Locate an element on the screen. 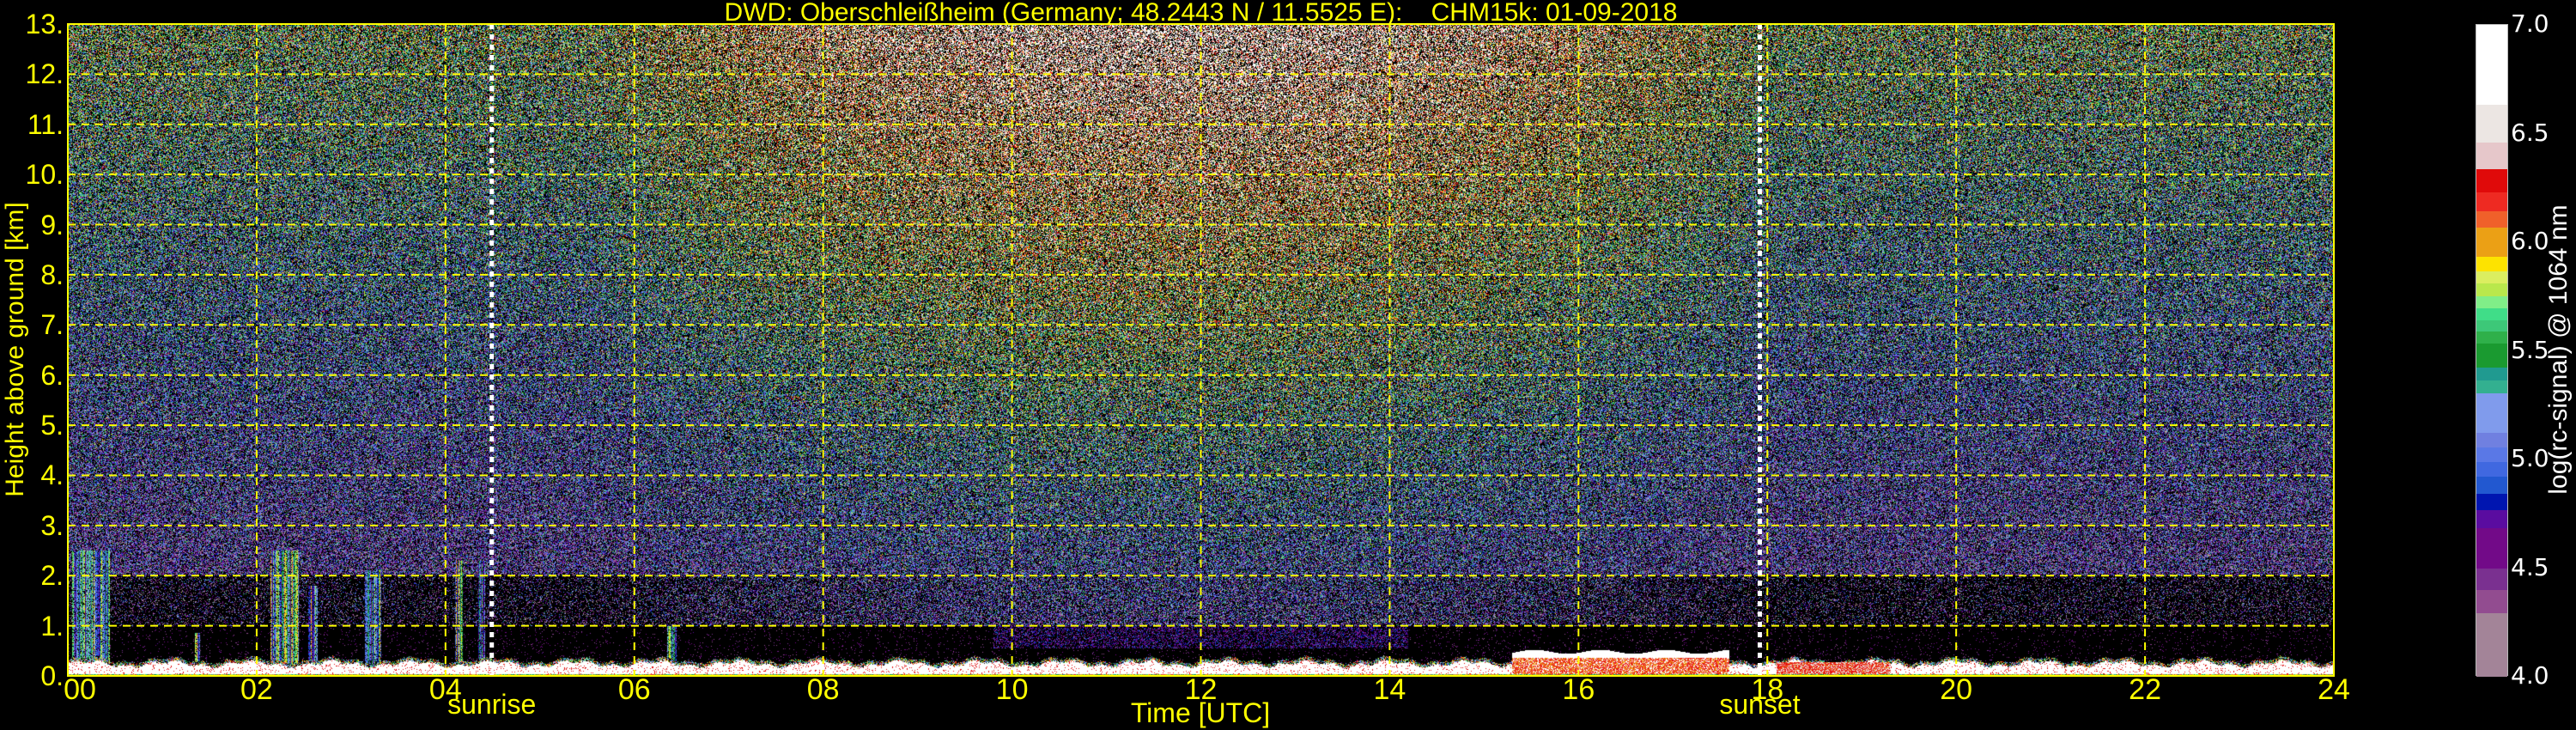  colorbar-tick-label: 5.5 is located at coordinates (2530, 349).